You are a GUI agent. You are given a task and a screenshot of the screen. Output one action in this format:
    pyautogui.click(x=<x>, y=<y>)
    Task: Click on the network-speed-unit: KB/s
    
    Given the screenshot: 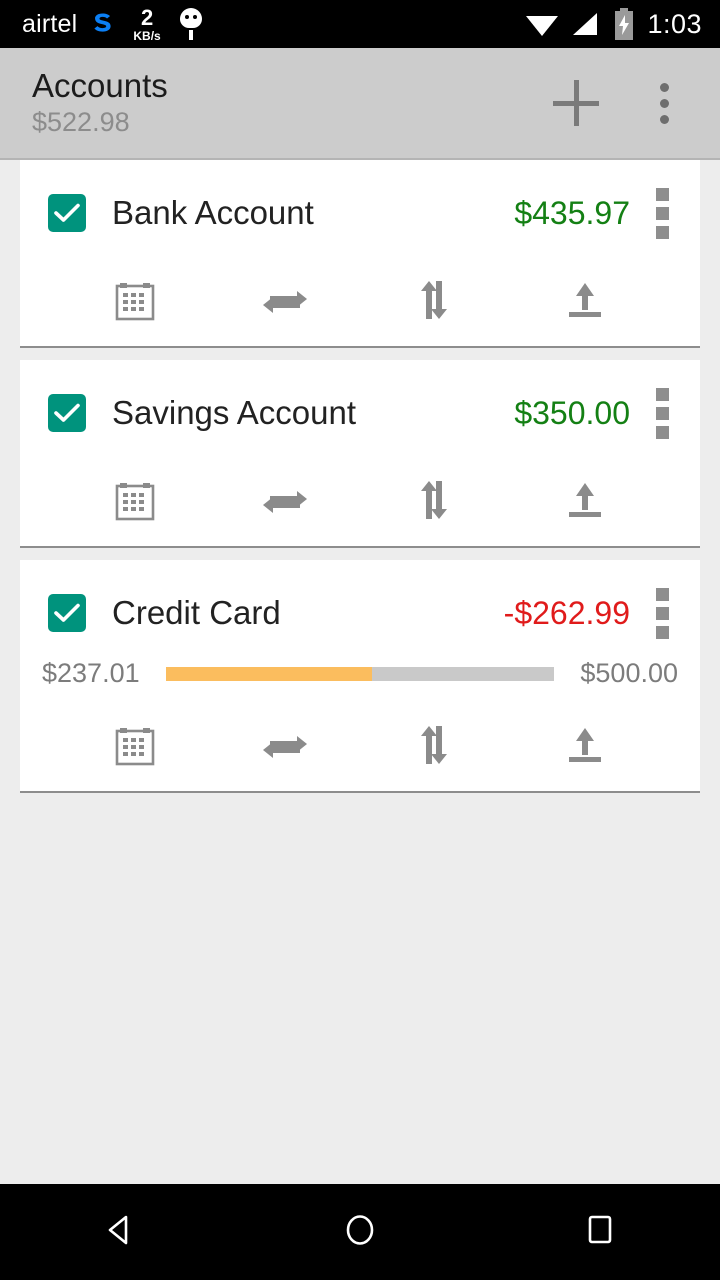 What is the action you would take?
    pyautogui.click(x=147, y=35)
    